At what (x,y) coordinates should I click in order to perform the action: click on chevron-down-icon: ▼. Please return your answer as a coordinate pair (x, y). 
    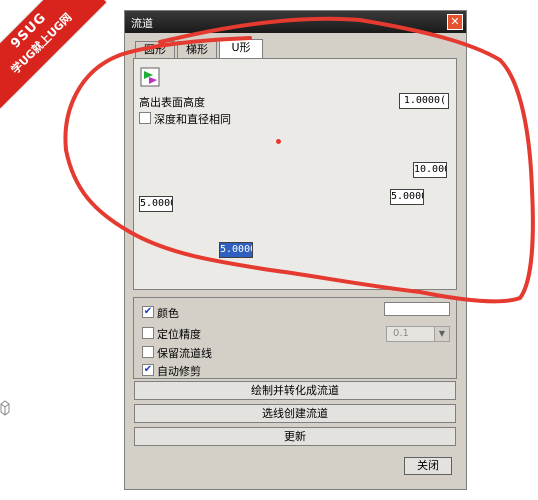
    Looking at the image, I should click on (441, 334).